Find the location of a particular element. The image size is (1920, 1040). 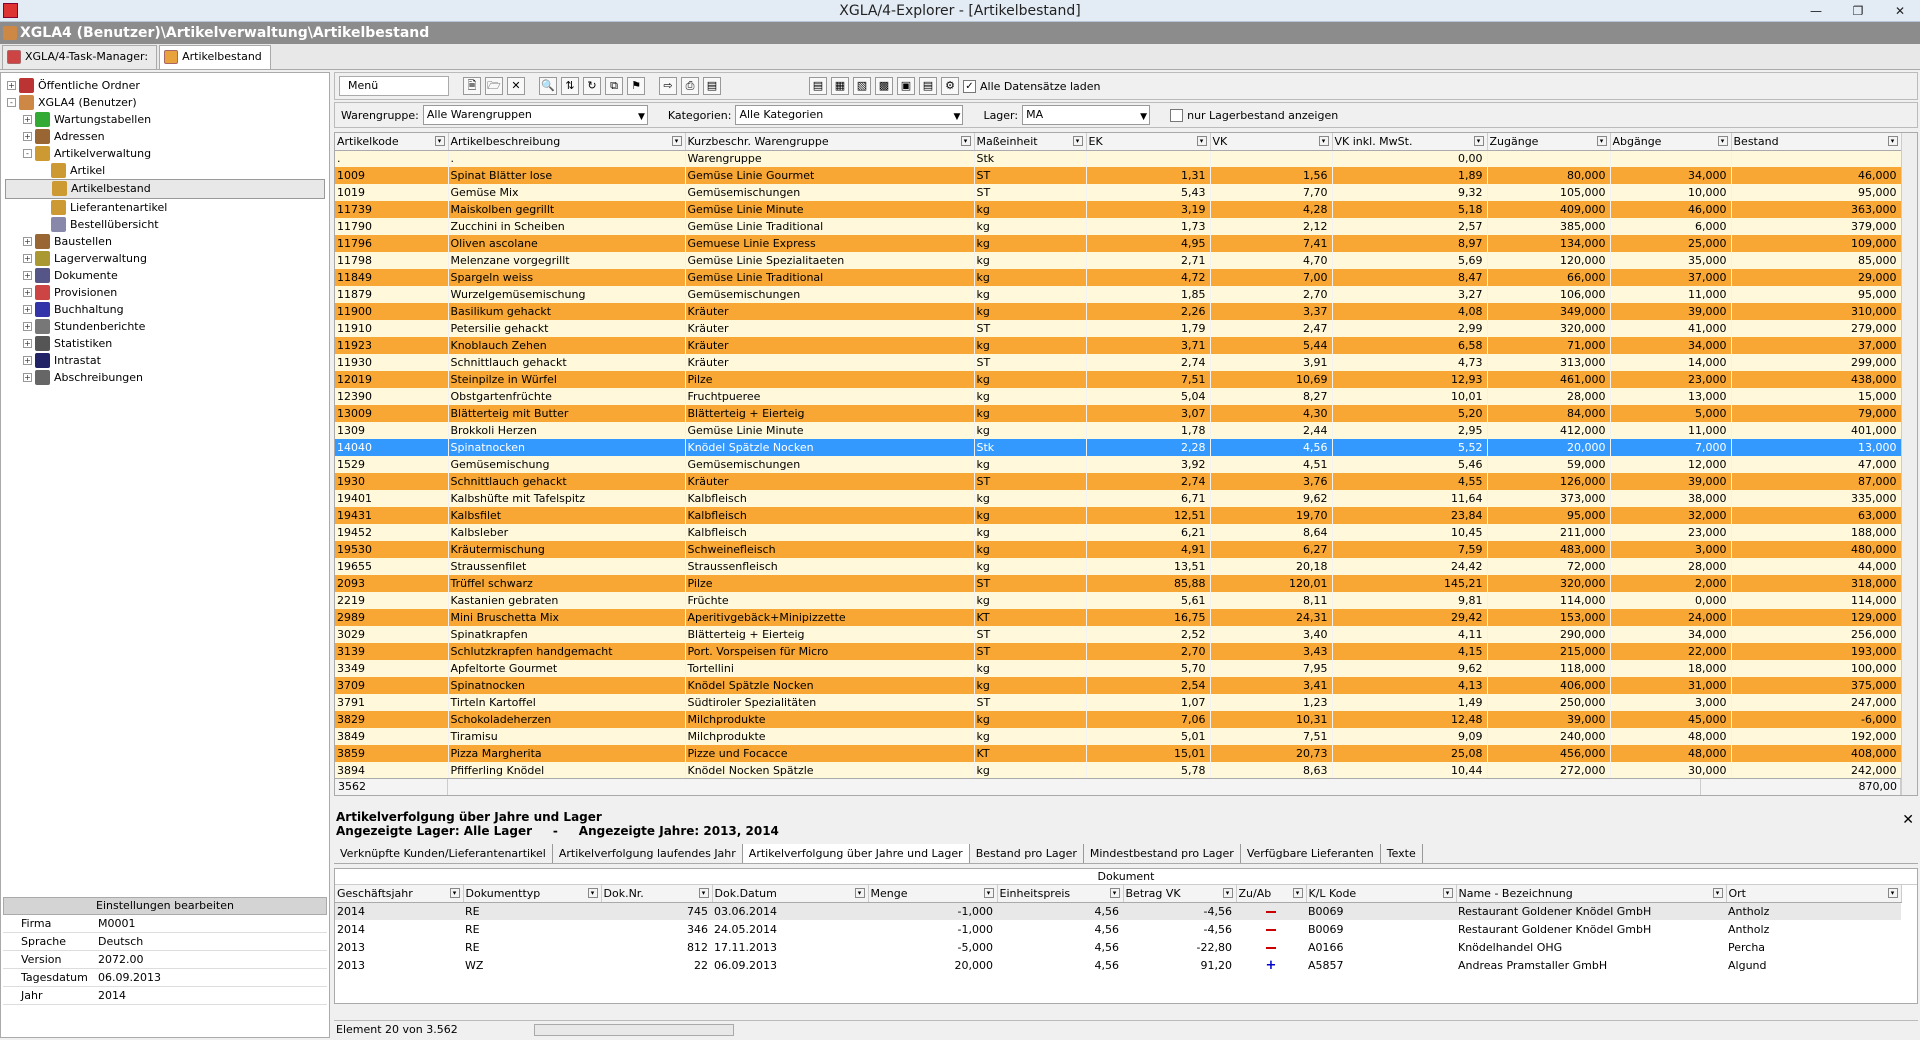

detail-column-header: Geschäftsjahr ▾ is located at coordinates (399, 894).